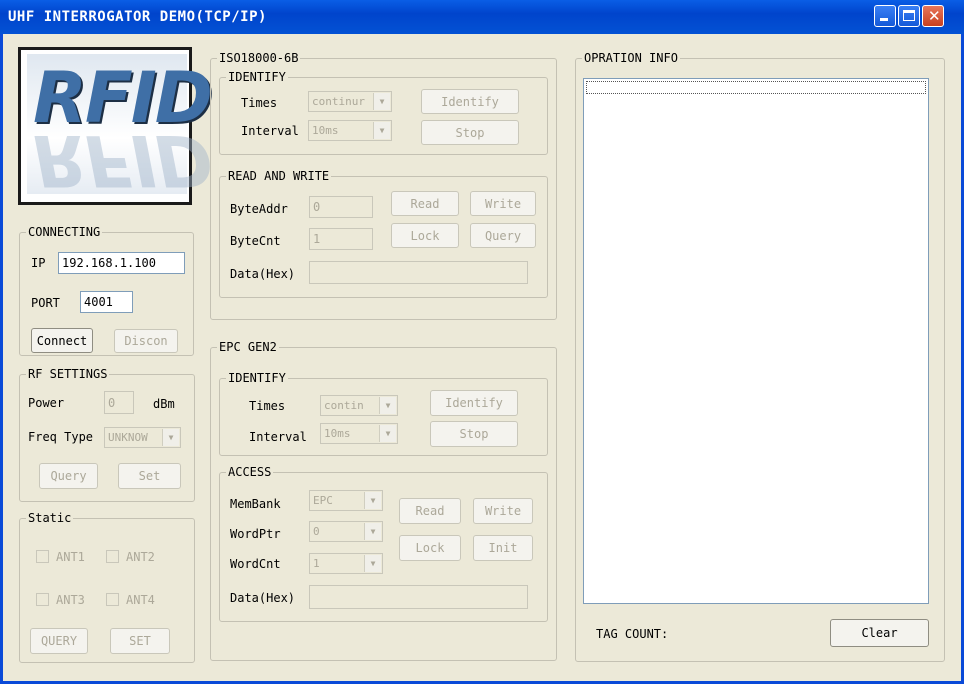  I want to click on rfid-logo-reflection: RFID, so click(122, 160).